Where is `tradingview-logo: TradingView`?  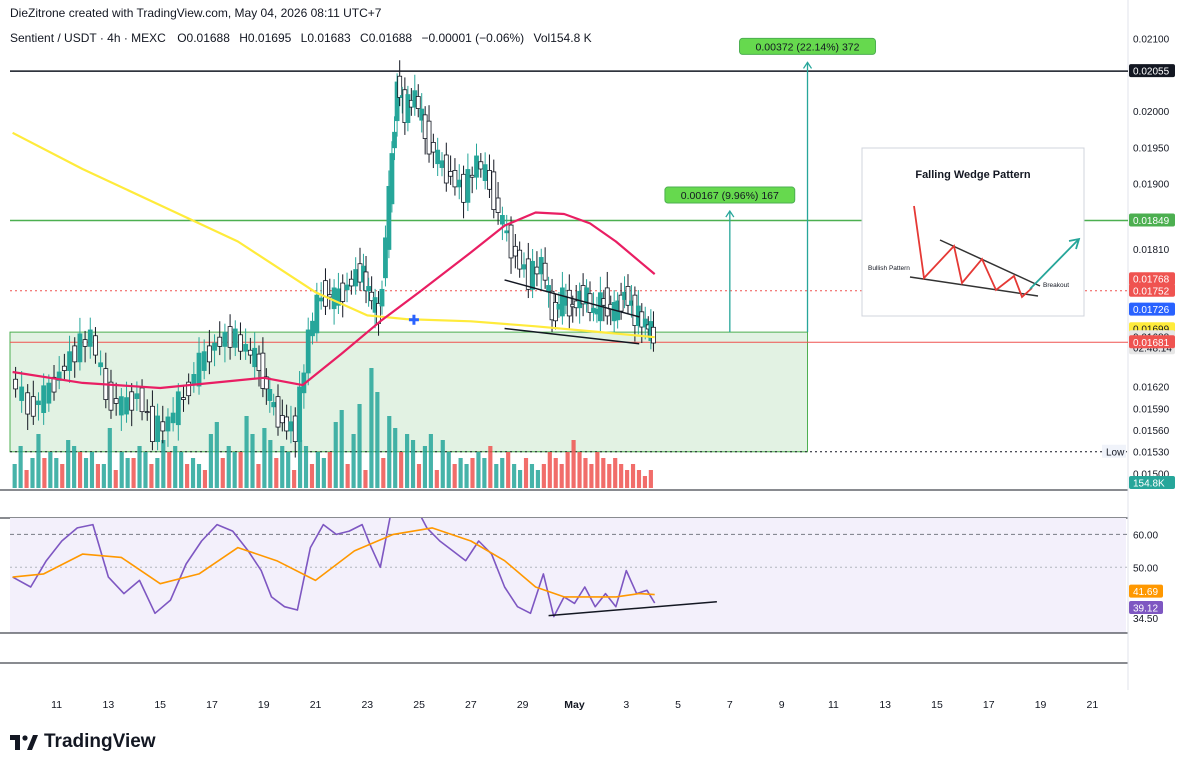 tradingview-logo: TradingView is located at coordinates (83, 742).